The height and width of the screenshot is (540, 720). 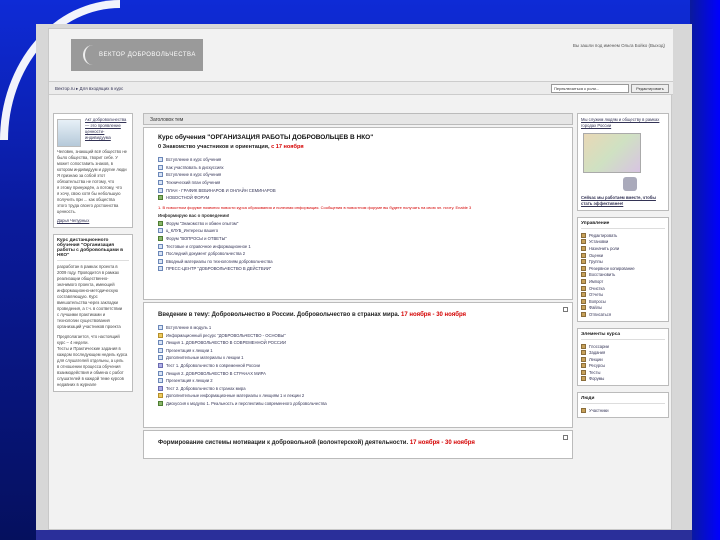 I want to click on activity-link: ц_КЛУБ_Интересы вашего, so click(x=360, y=231).